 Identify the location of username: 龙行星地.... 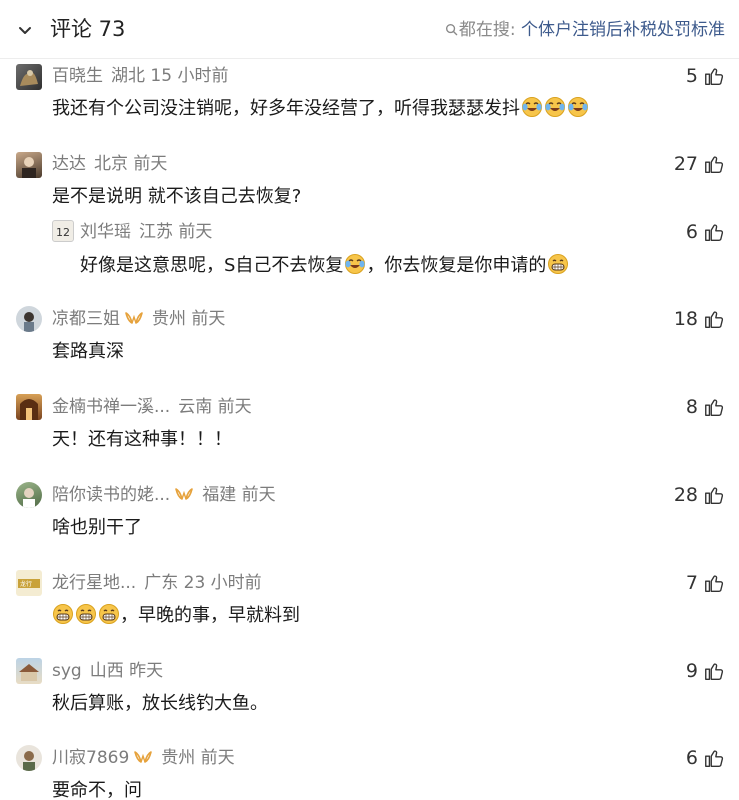
(94, 583).